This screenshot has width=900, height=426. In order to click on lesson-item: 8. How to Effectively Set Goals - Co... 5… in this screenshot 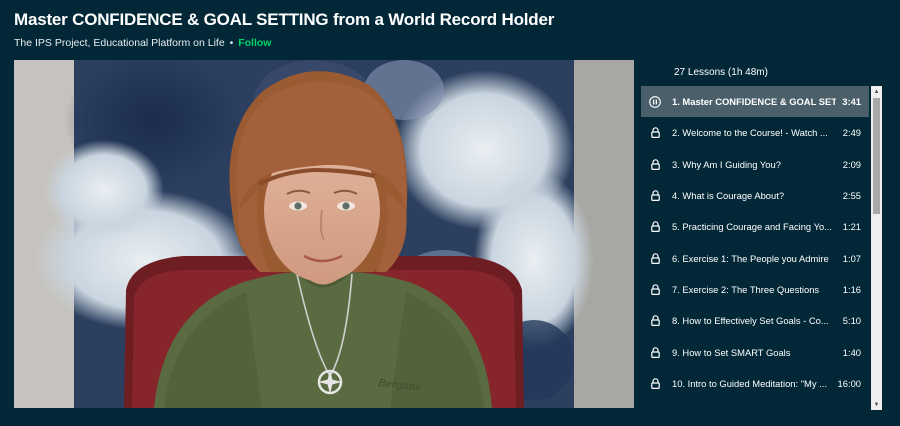, I will do `click(755, 320)`.